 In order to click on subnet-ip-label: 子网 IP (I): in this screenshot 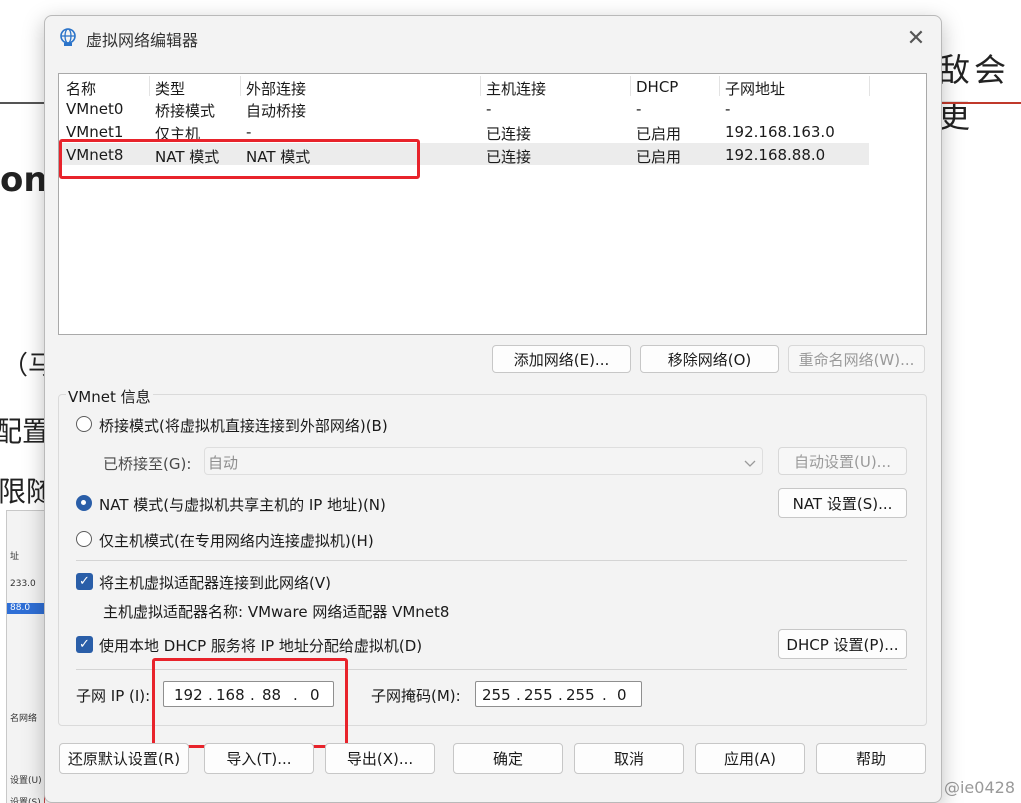, I will do `click(113, 696)`.